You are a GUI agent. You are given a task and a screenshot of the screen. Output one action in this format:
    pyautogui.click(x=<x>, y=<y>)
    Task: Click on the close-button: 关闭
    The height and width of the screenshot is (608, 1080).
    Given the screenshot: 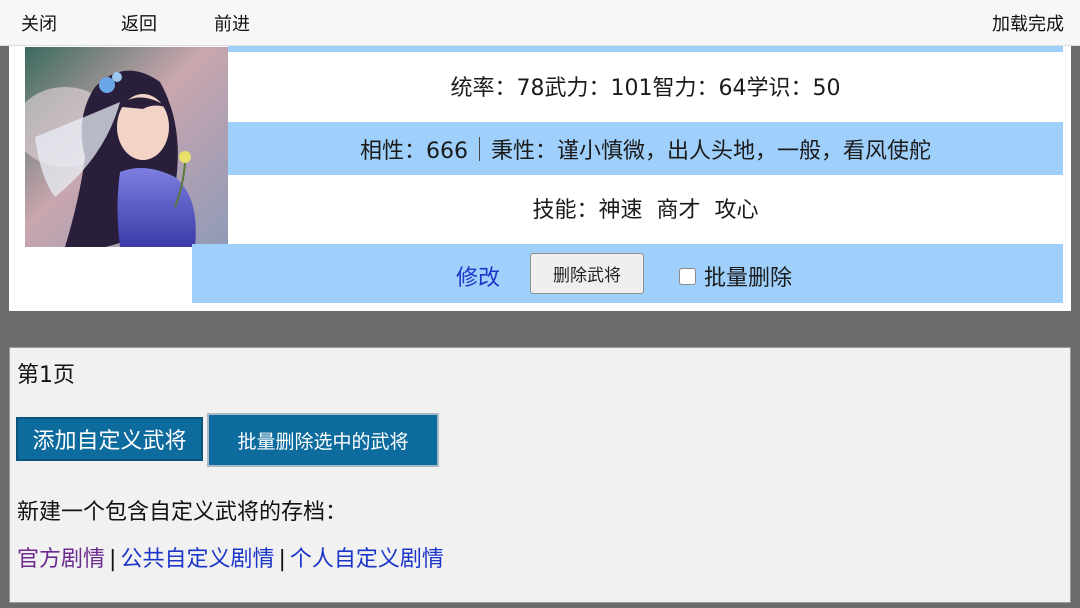 What is the action you would take?
    pyautogui.click(x=39, y=23)
    